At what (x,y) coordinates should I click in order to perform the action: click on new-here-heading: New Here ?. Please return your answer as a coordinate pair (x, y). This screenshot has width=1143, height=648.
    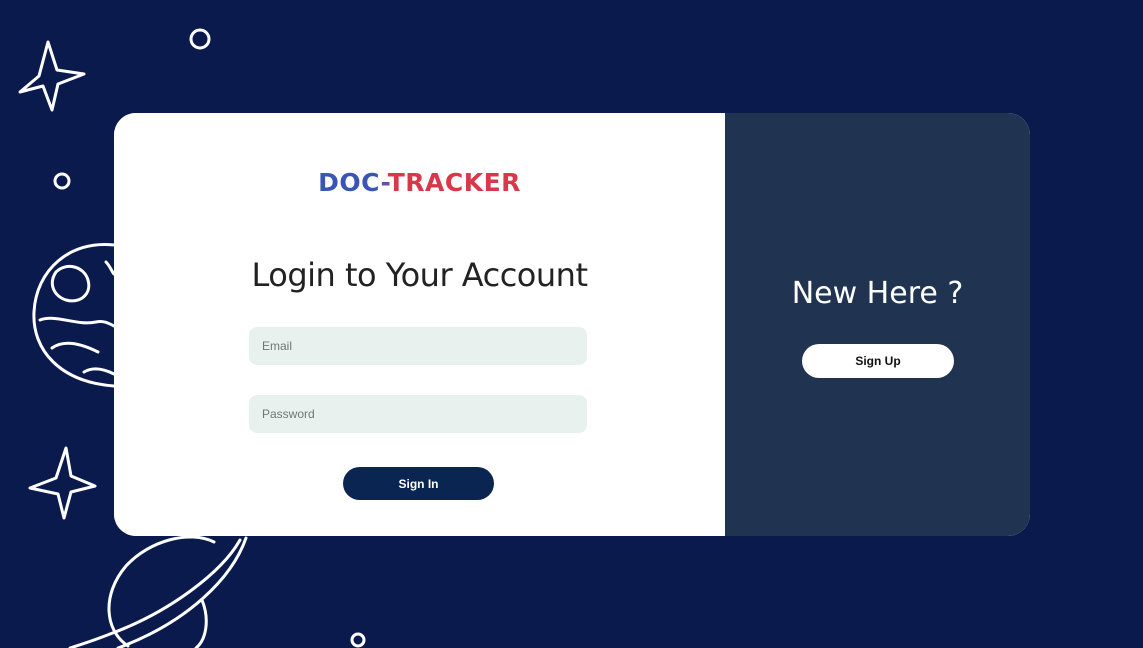
    Looking at the image, I should click on (877, 293).